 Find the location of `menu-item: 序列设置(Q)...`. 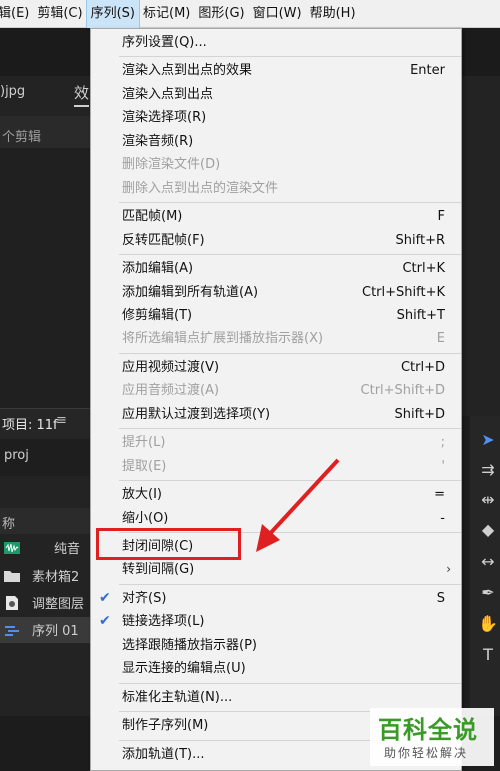

menu-item: 序列设置(Q)... is located at coordinates (276, 42).